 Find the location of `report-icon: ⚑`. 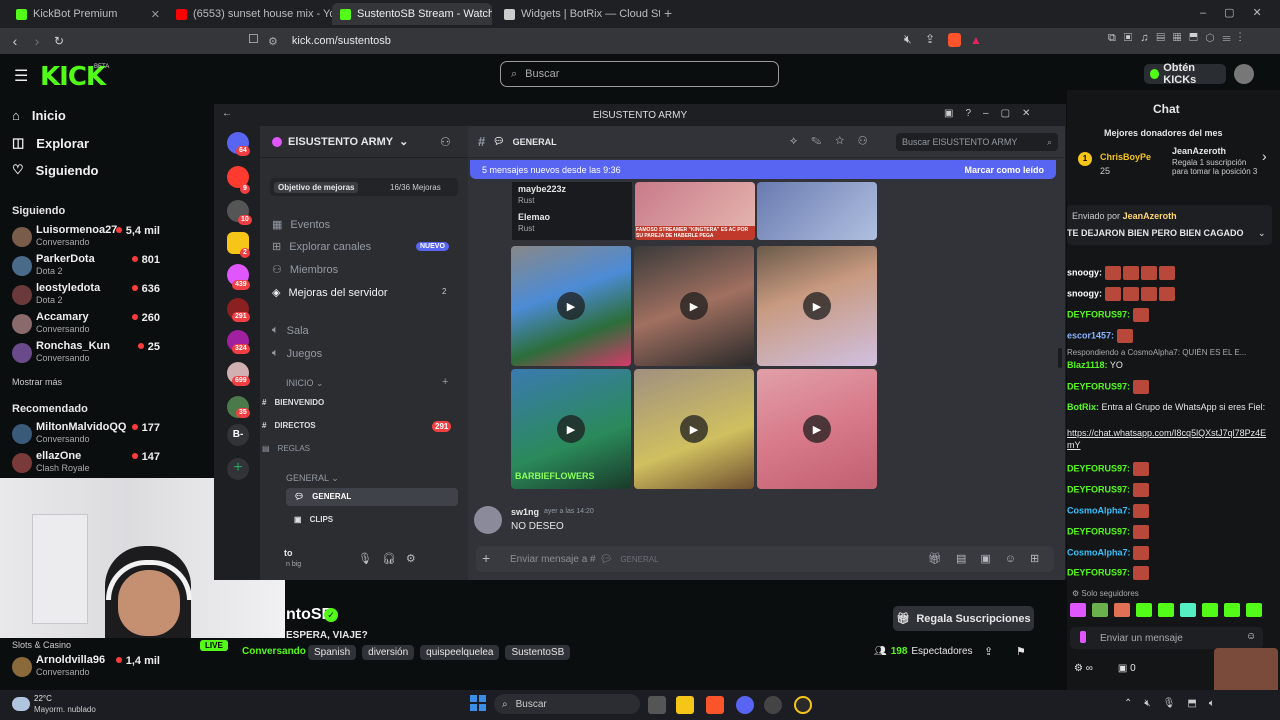

report-icon: ⚑ is located at coordinates (1021, 651).